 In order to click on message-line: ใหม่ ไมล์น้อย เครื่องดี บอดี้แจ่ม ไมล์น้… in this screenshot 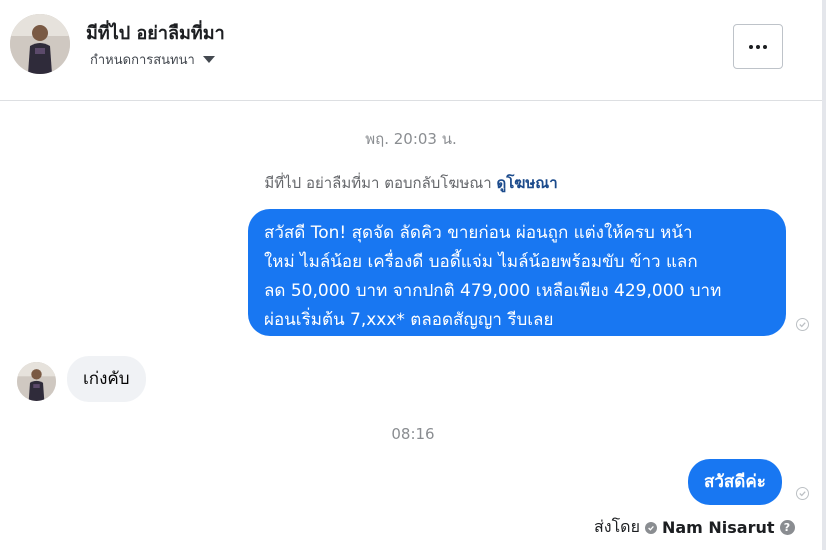, I will do `click(481, 262)`.